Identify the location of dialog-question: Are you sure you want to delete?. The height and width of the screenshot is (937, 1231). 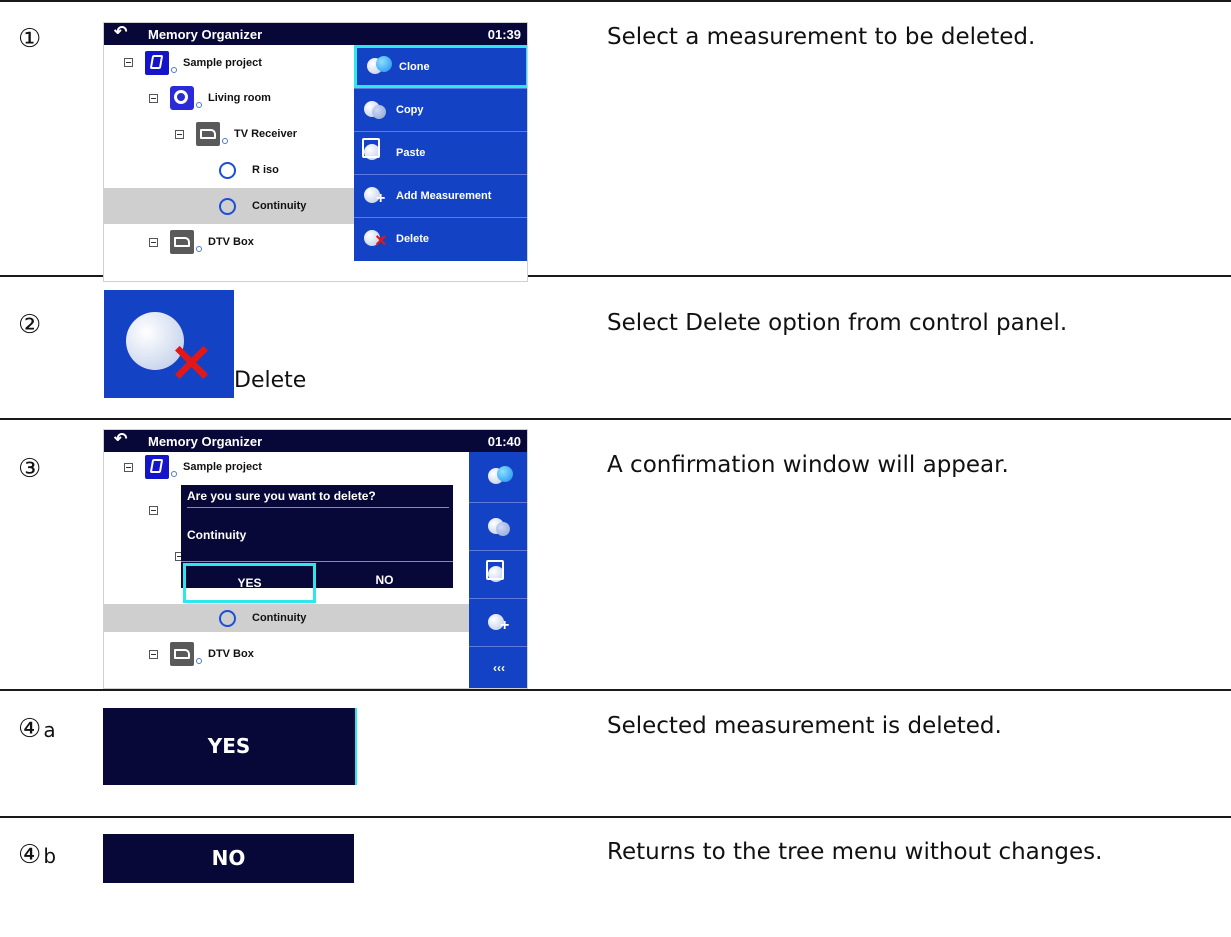
(318, 498).